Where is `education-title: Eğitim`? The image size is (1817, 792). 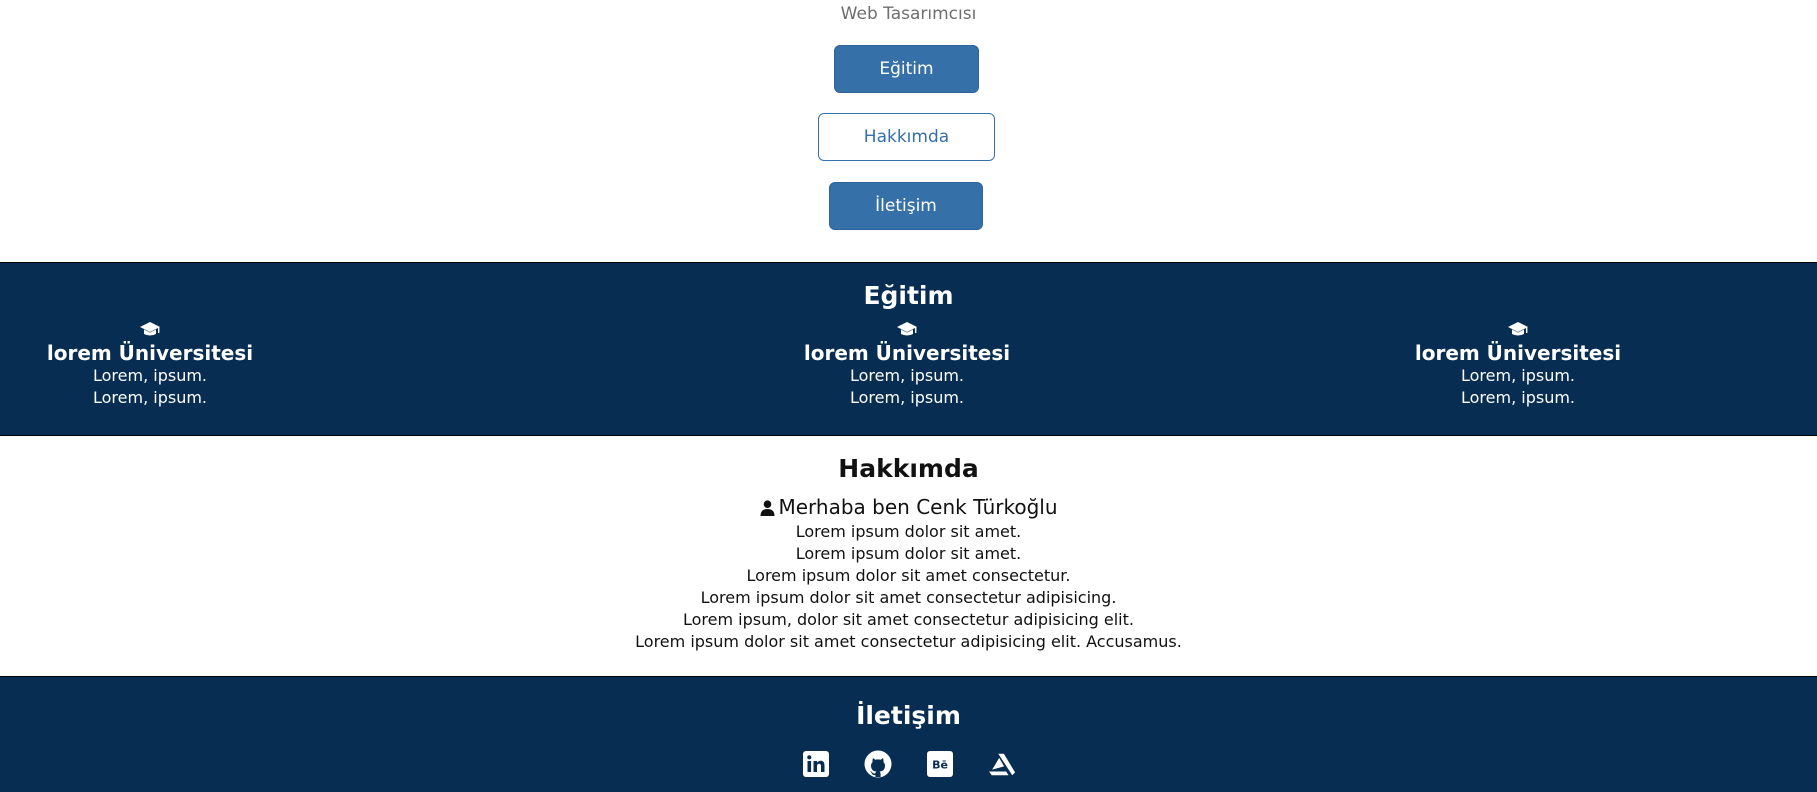
education-title: Eğitim is located at coordinates (908, 295).